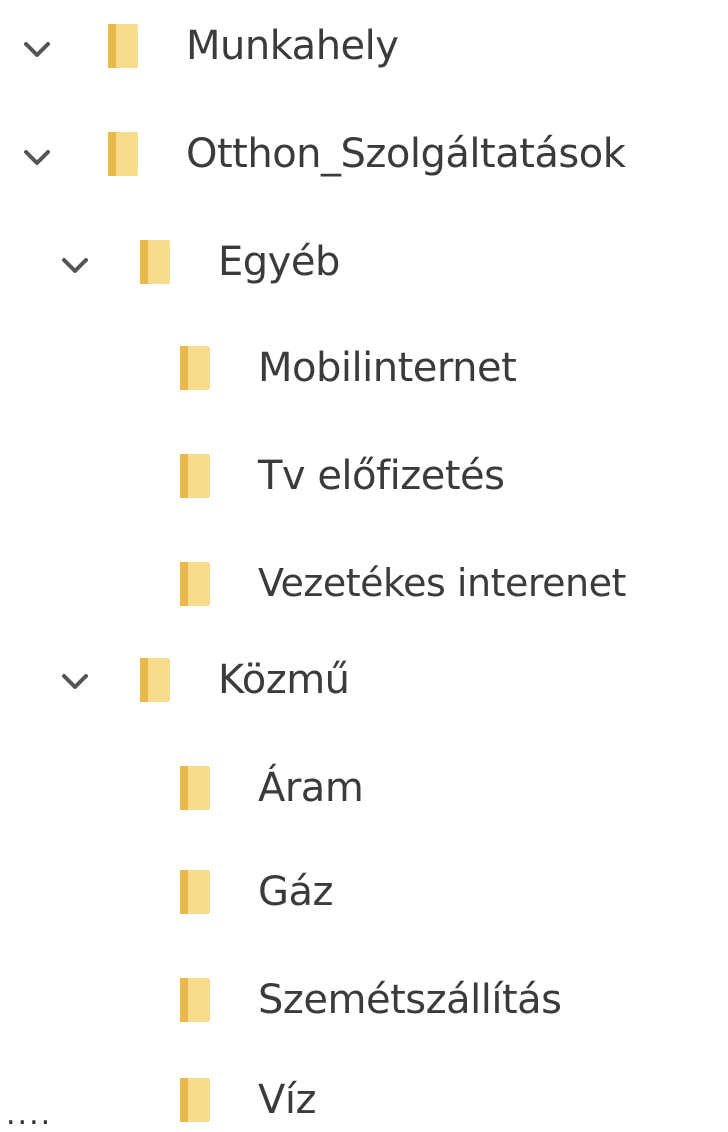 This screenshot has width=728, height=1132. I want to click on tree-item-label: Munkahely, so click(292, 46).